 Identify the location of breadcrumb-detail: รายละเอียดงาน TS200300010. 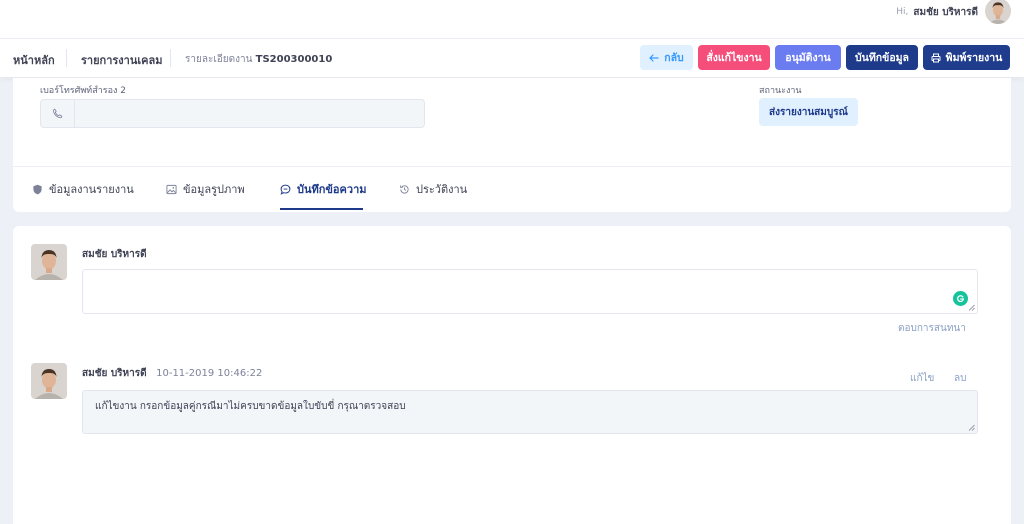
(258, 59).